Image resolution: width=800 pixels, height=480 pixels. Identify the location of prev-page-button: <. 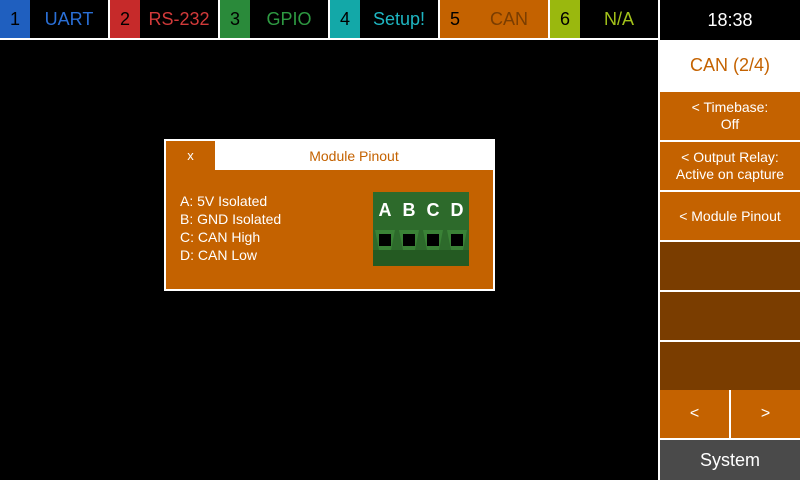
(694, 414).